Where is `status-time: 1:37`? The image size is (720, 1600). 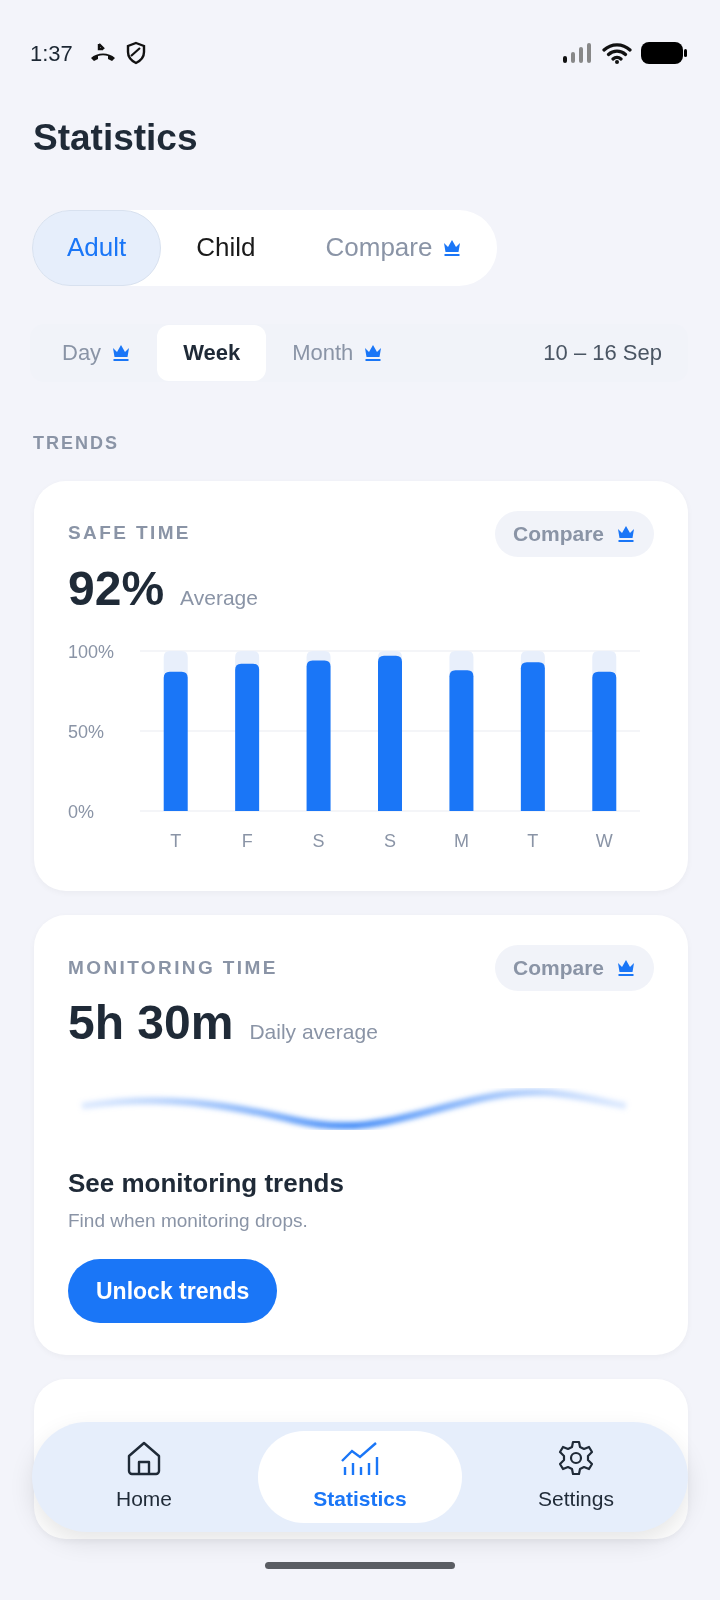 status-time: 1:37 is located at coordinates (51, 53).